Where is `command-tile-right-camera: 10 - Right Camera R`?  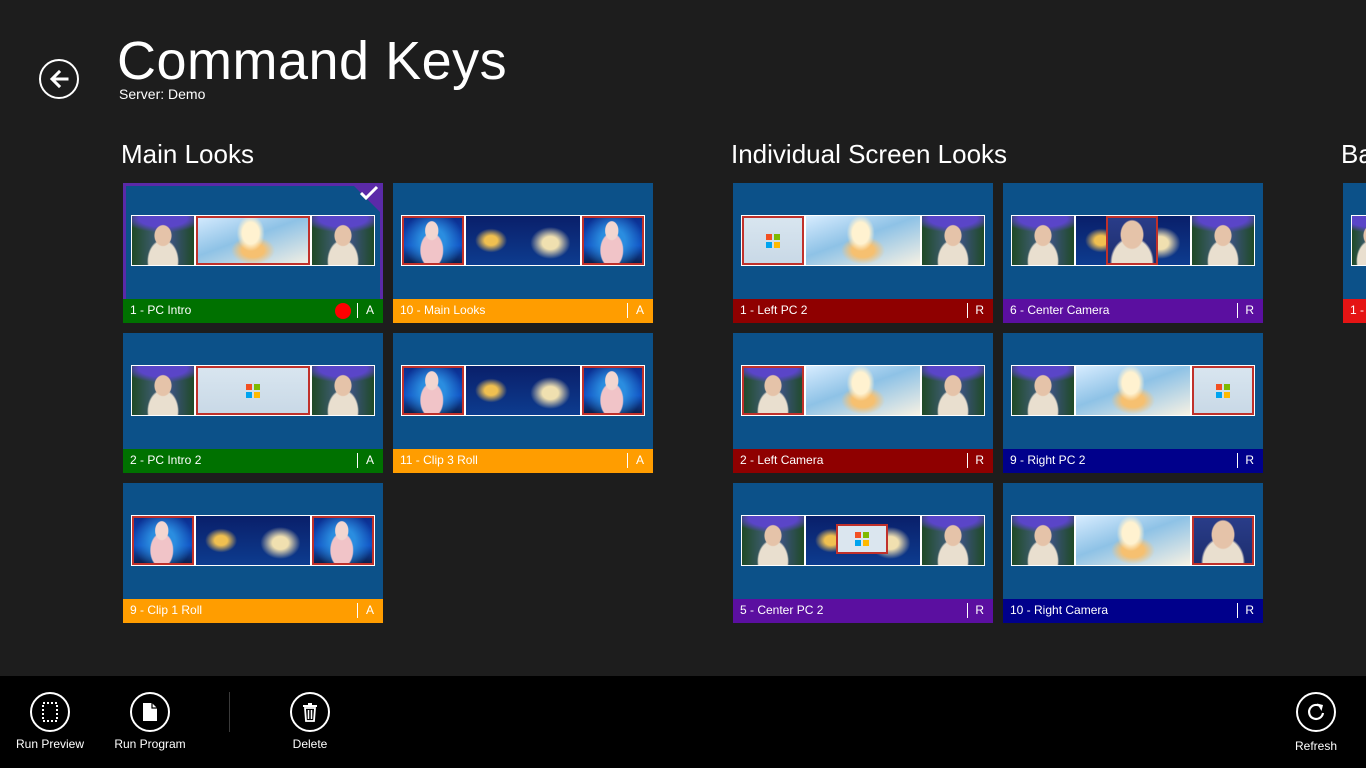
command-tile-right-camera: 10 - Right Camera R is located at coordinates (1133, 553).